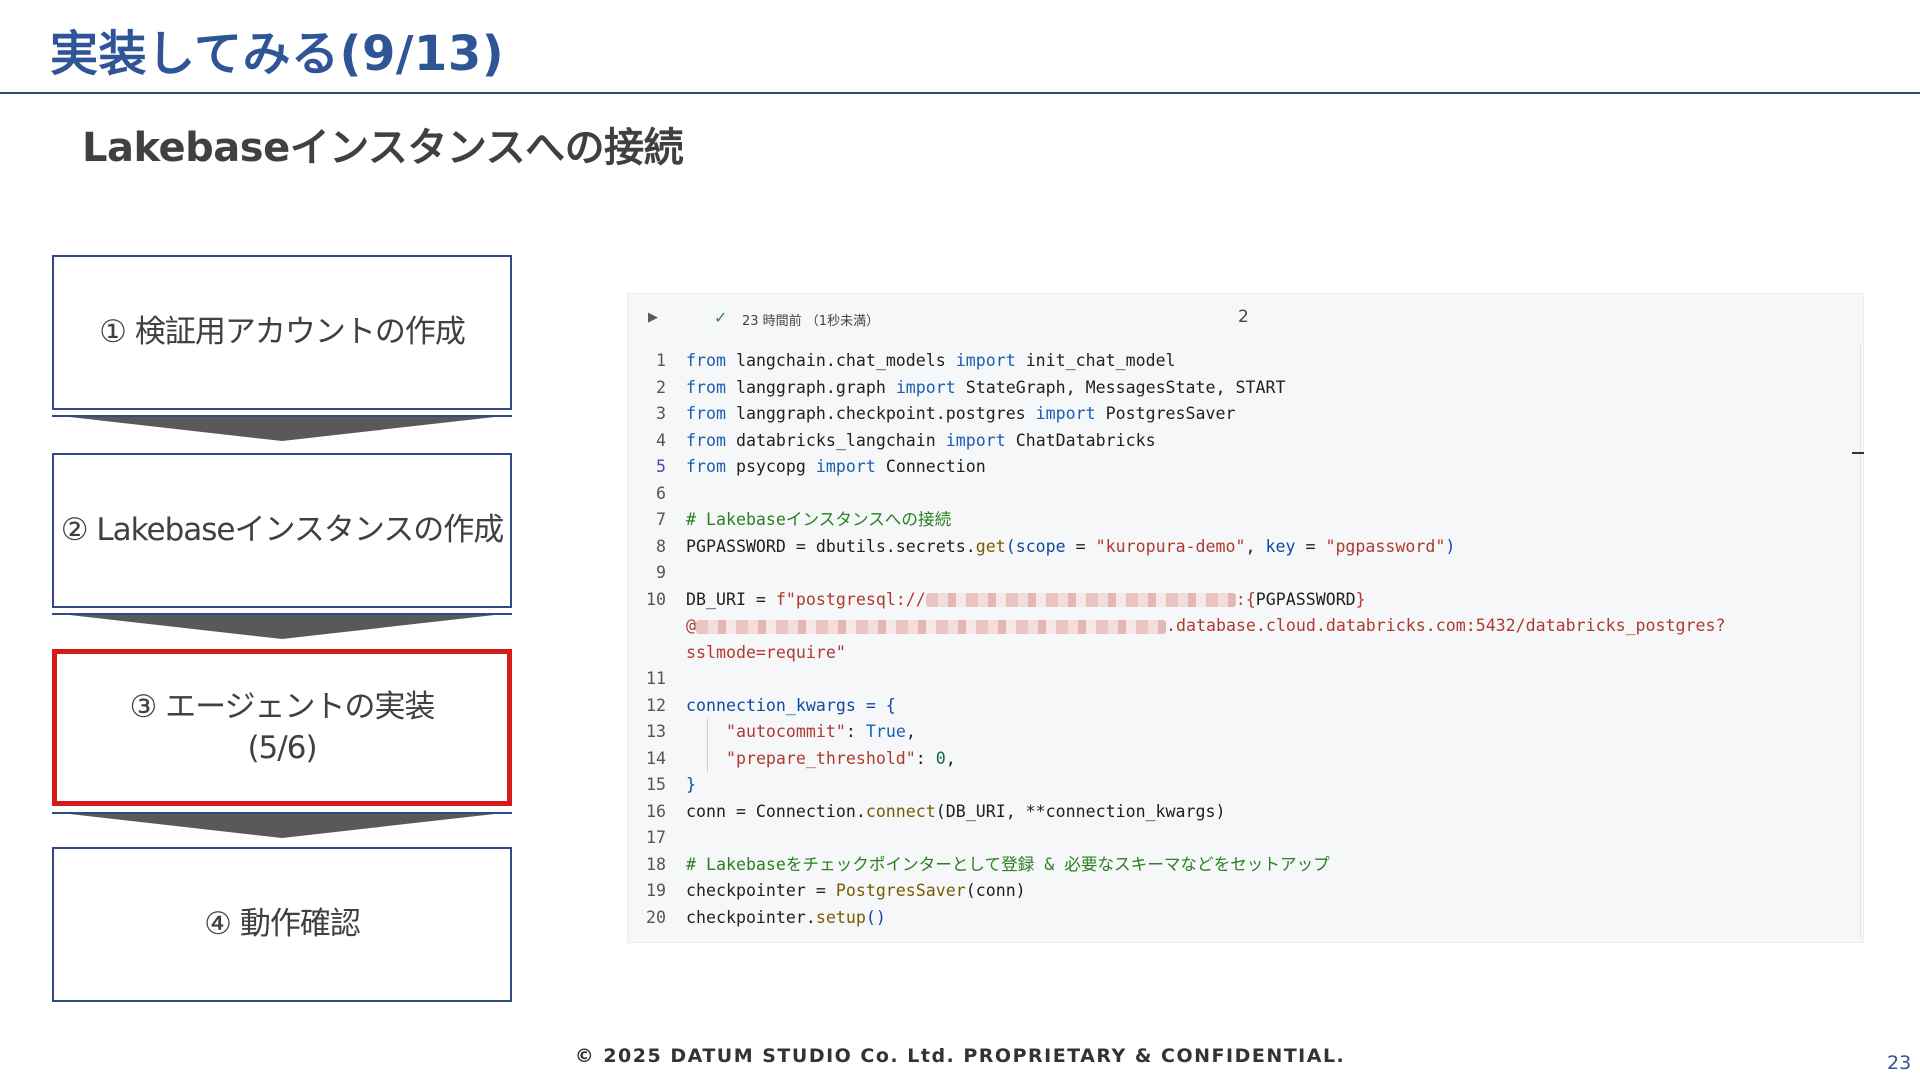 The height and width of the screenshot is (1080, 1920). I want to click on line-number: 4, so click(661, 440).